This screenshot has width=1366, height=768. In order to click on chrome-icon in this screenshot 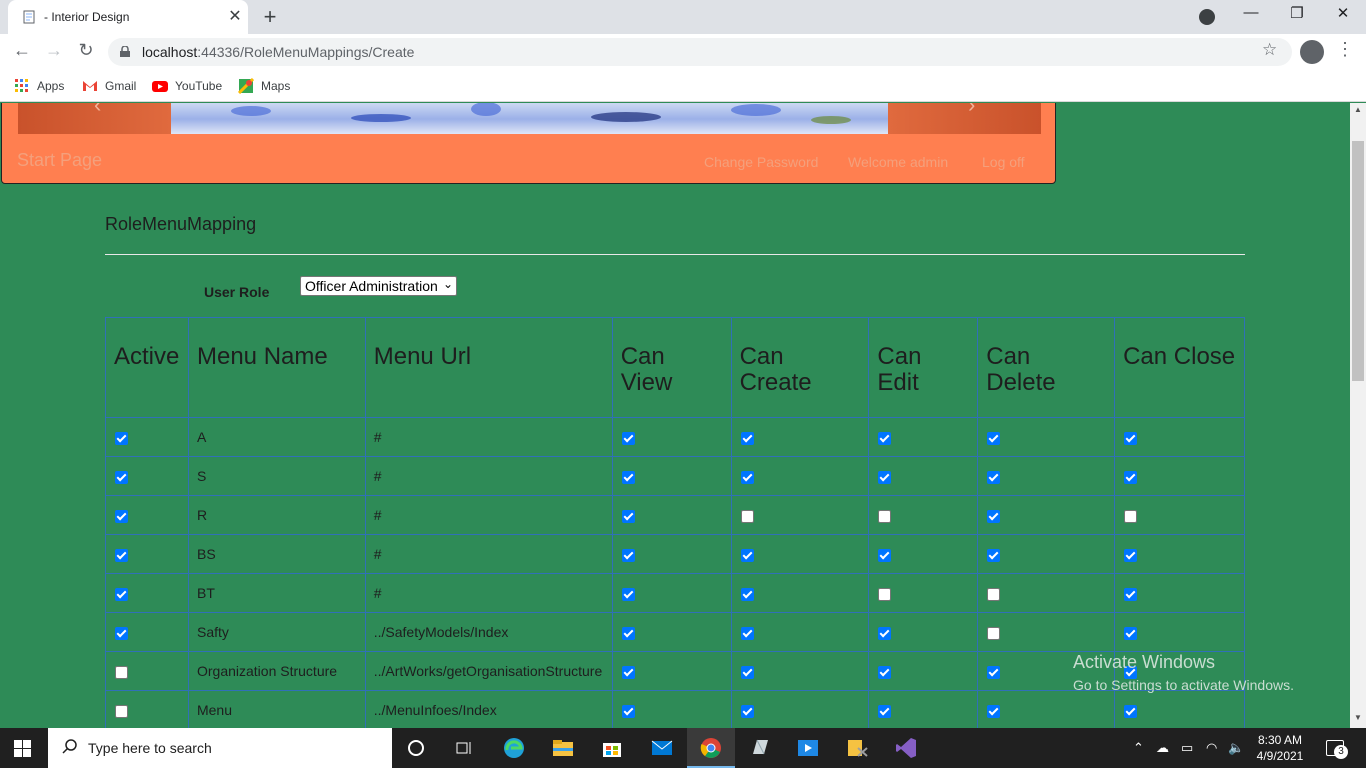, I will do `click(711, 748)`.